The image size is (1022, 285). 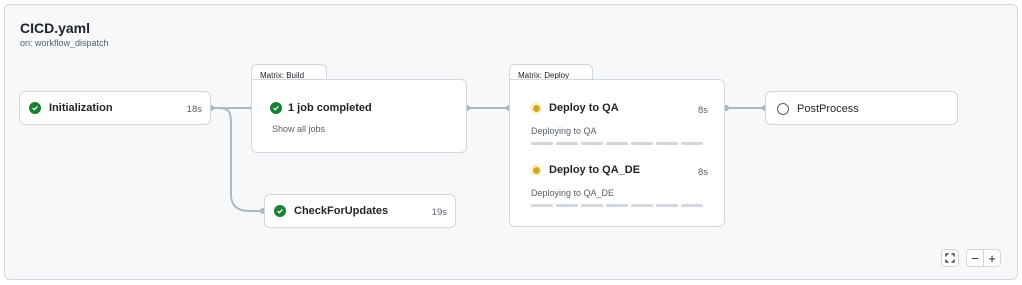 What do you see at coordinates (617, 116) in the screenshot?
I see `matrix-deploy-job: Deploy to QA 8s Deploying to QA` at bounding box center [617, 116].